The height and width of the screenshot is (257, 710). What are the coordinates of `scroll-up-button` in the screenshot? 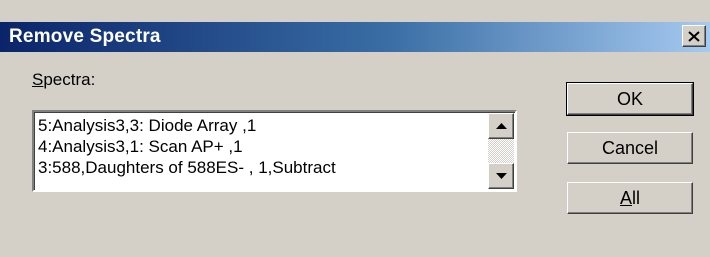 It's located at (501, 126).